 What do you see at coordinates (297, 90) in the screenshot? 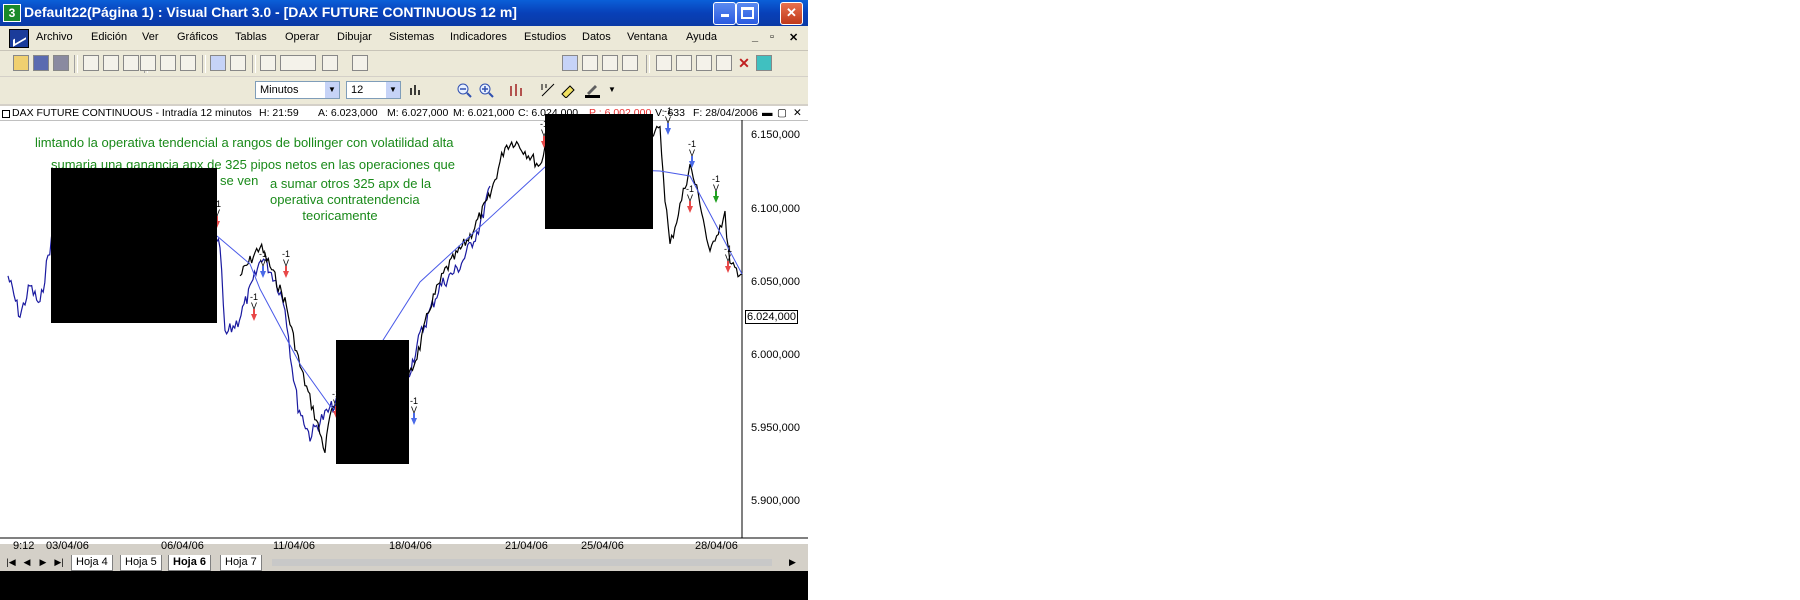
I see `period-select: Minutos ▼` at bounding box center [297, 90].